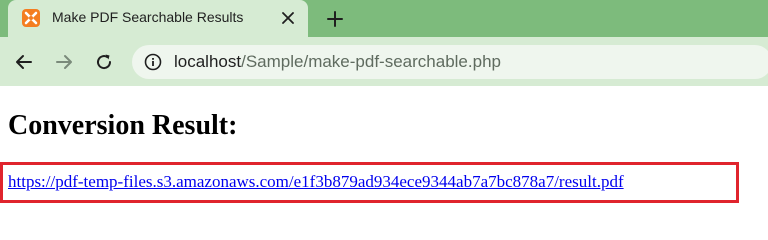 This screenshot has height=240, width=768. What do you see at coordinates (208, 61) in the screenshot?
I see `url-host: localhost` at bounding box center [208, 61].